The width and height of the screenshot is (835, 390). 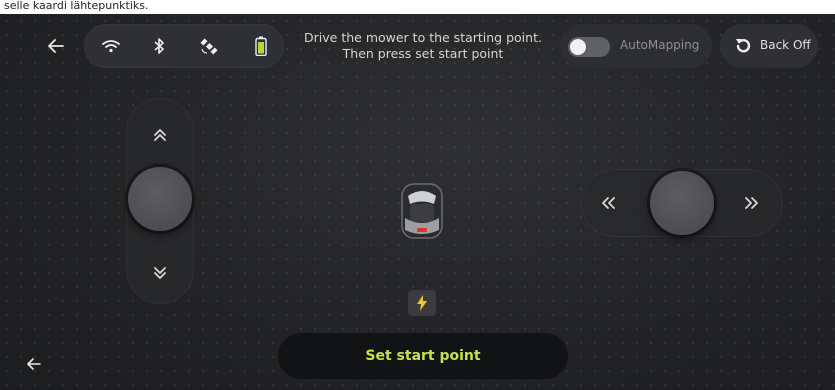 What do you see at coordinates (589, 47) in the screenshot?
I see `automapping-toggle` at bounding box center [589, 47].